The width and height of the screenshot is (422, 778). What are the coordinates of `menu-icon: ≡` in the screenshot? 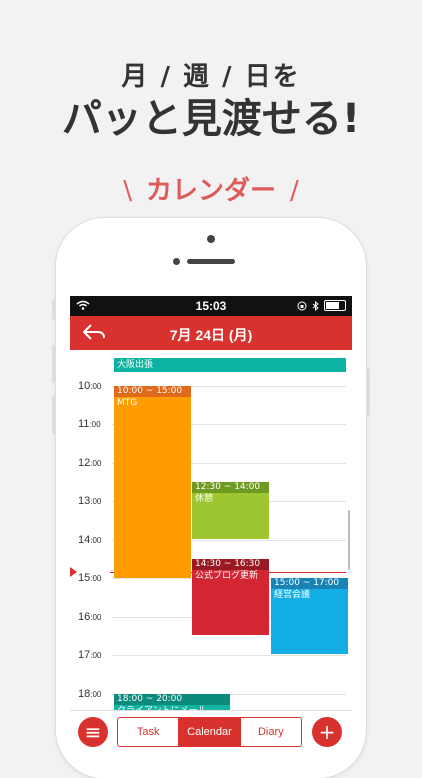 It's located at (93, 732).